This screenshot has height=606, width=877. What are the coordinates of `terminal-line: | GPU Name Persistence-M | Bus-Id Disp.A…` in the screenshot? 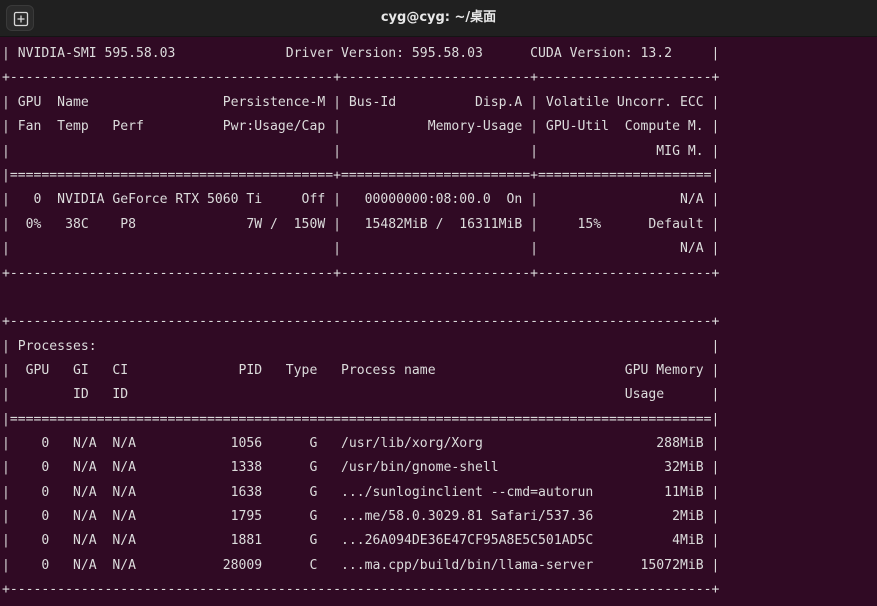 It's located at (361, 102).